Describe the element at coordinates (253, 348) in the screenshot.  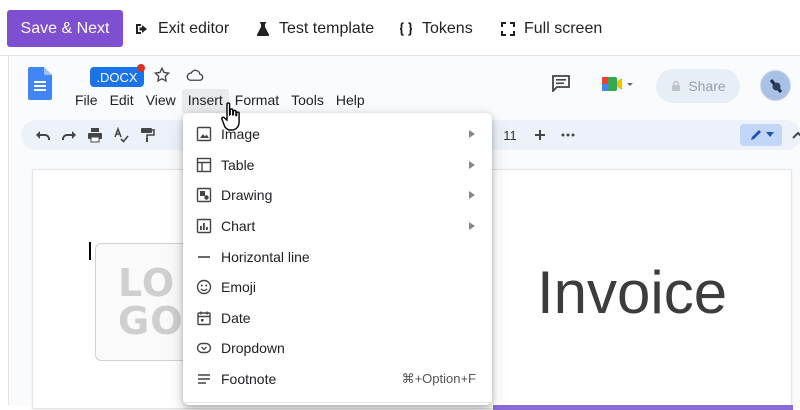
I see `menu-item-label: Dropdown` at that location.